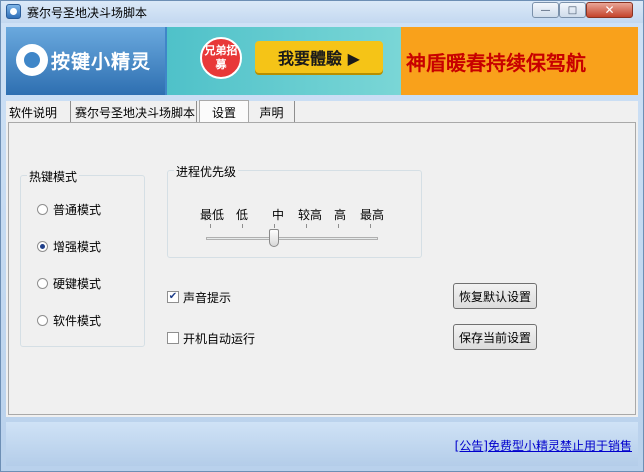 The image size is (644, 472). I want to click on app-icon, so click(13, 11).